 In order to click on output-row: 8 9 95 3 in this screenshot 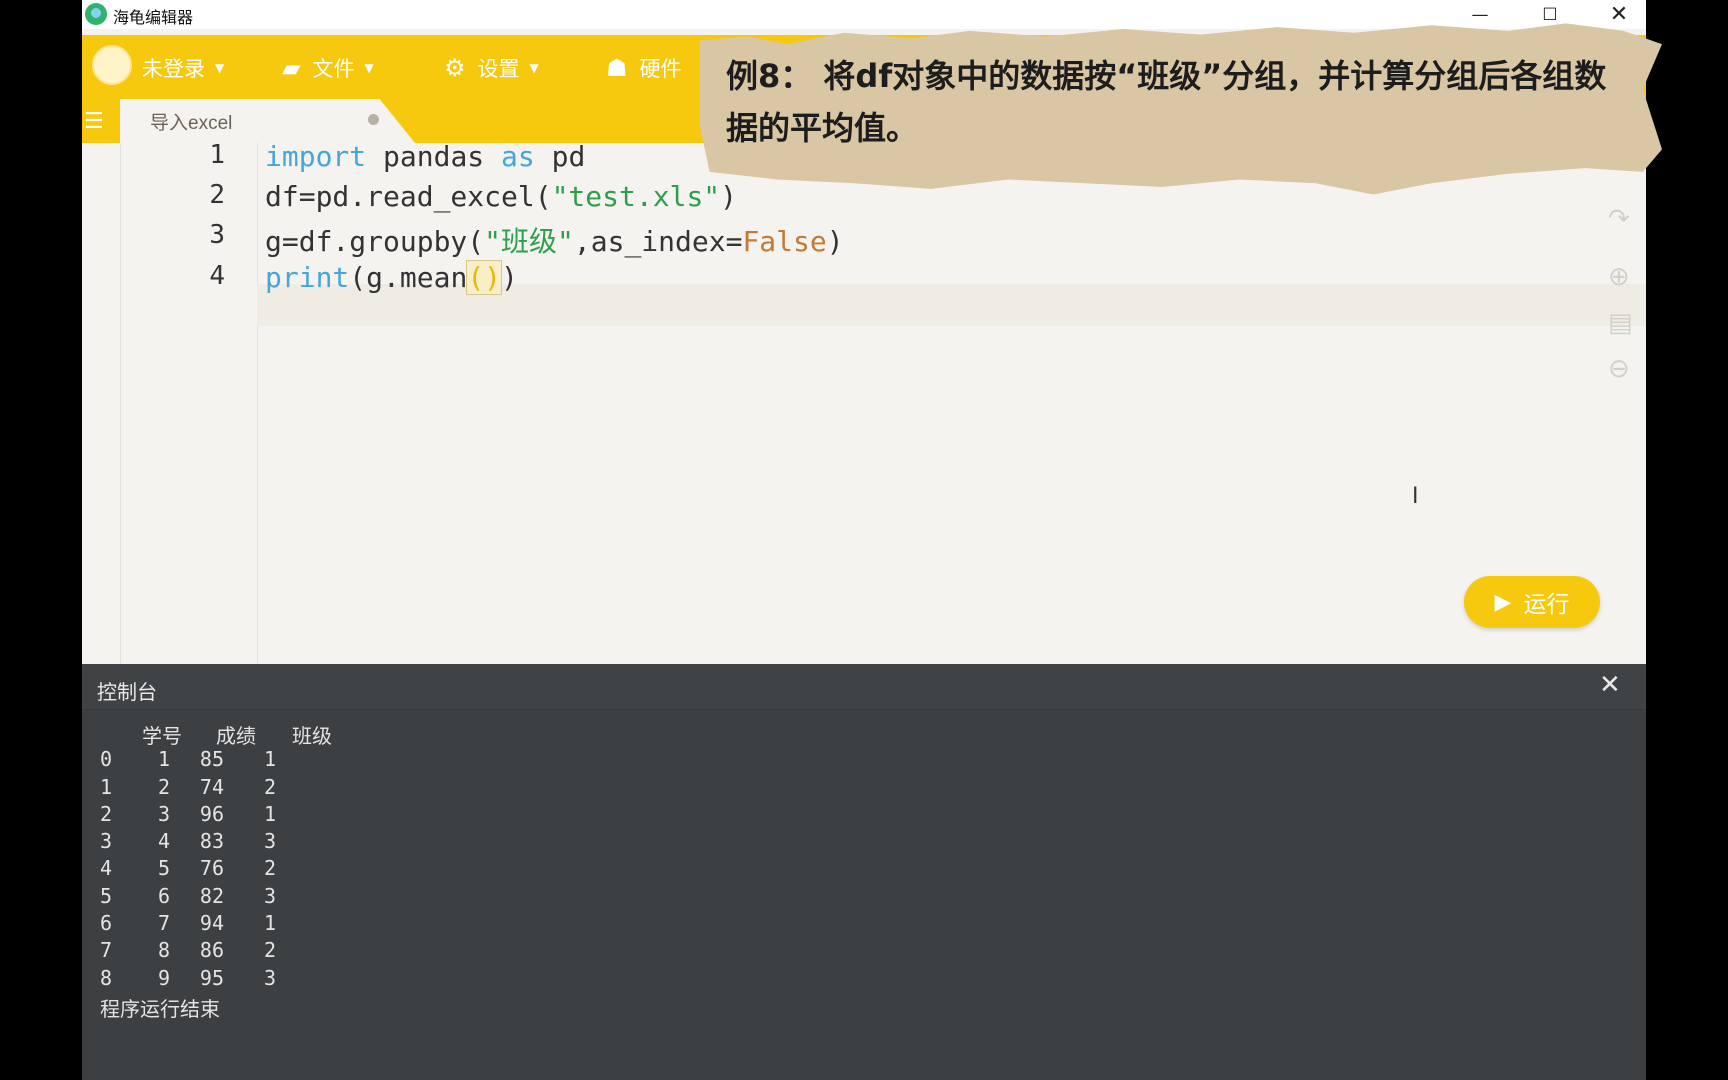, I will do `click(226, 979)`.